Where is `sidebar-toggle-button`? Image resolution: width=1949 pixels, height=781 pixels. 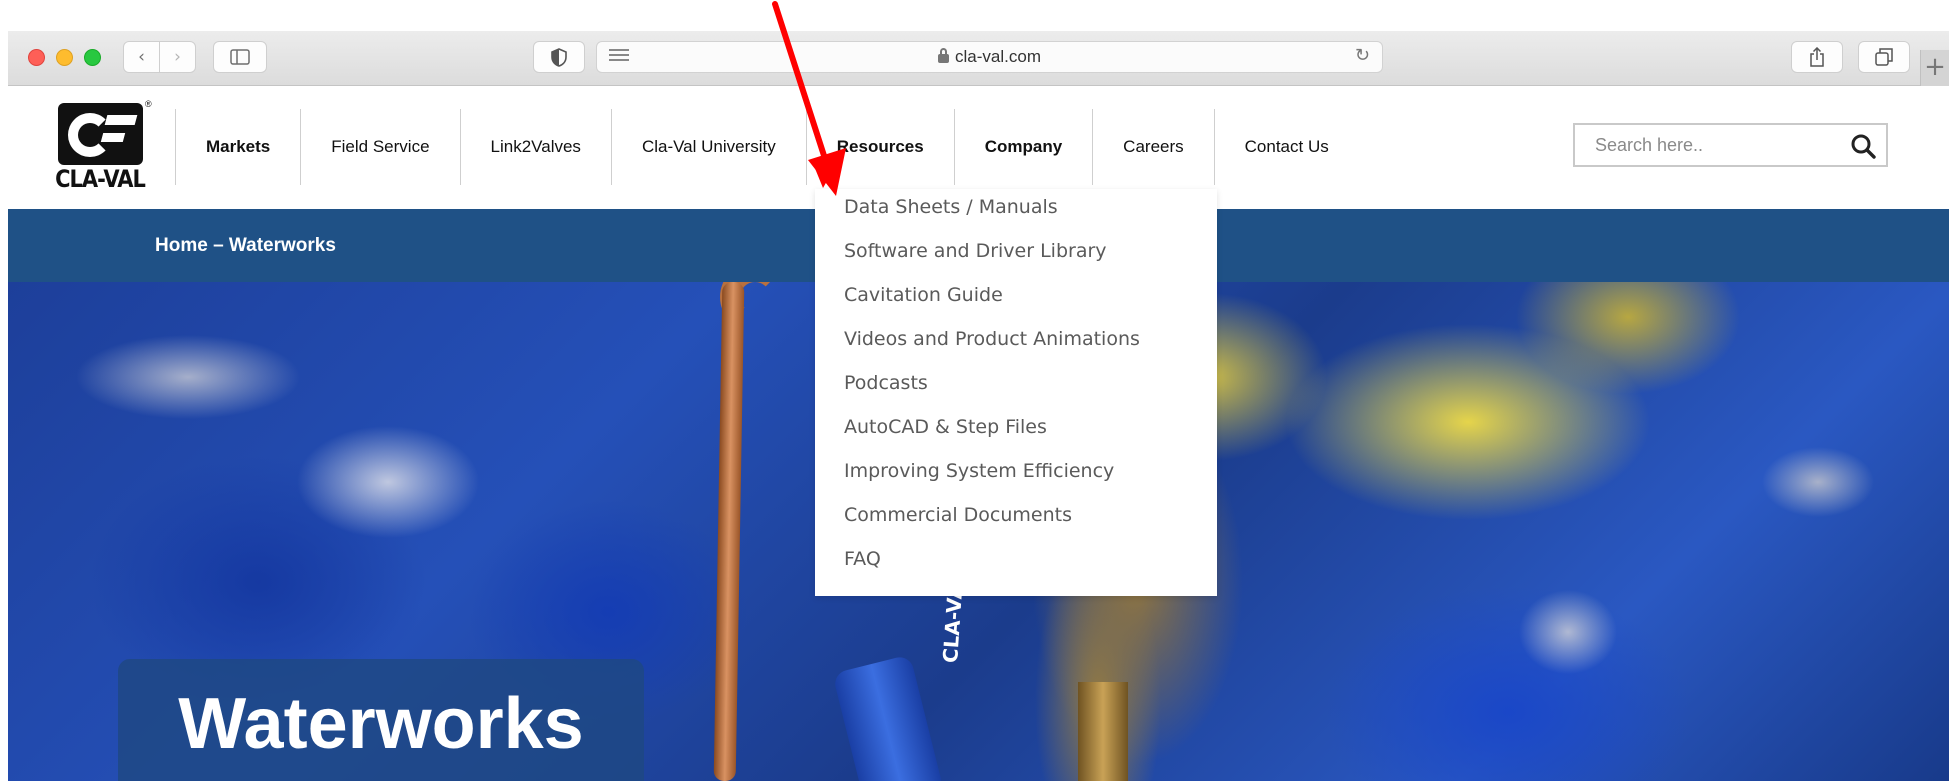
sidebar-toggle-button is located at coordinates (240, 57).